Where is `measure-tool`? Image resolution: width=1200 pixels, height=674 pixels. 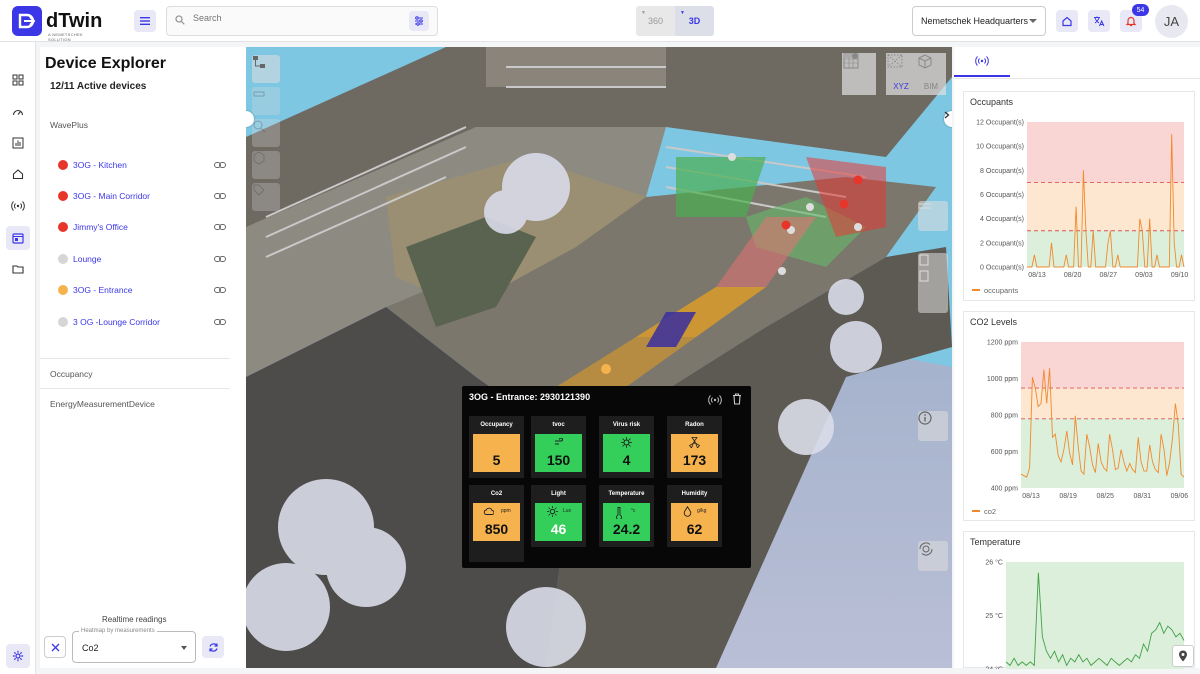 measure-tool is located at coordinates (266, 101).